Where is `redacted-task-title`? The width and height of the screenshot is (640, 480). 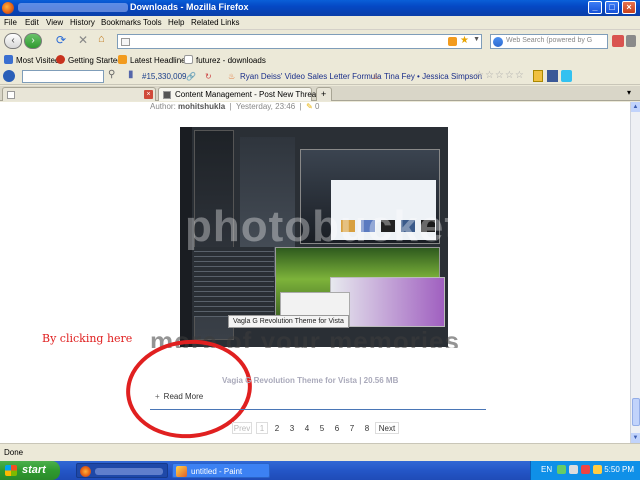
redacted-task-title is located at coordinates (129, 471).